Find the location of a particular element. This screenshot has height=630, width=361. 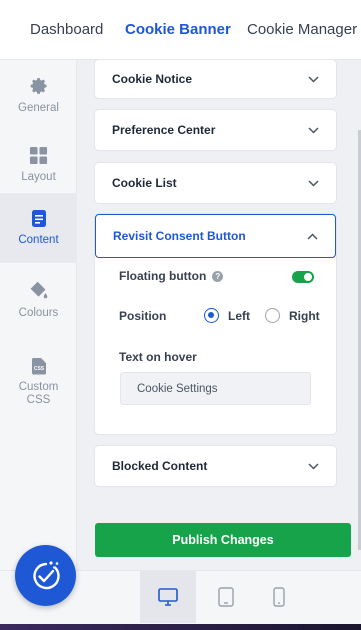

mobile-icon is located at coordinates (279, 597).